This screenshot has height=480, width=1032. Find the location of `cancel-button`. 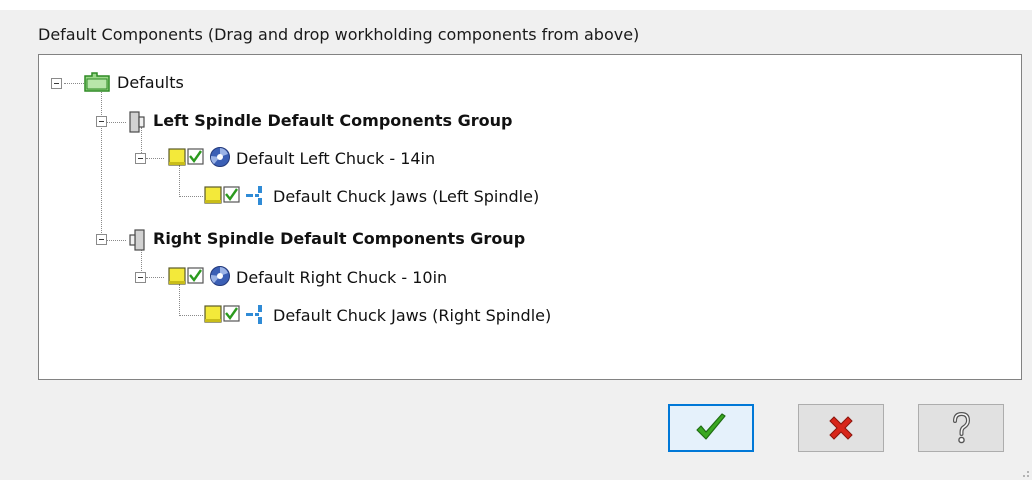

cancel-button is located at coordinates (841, 428).